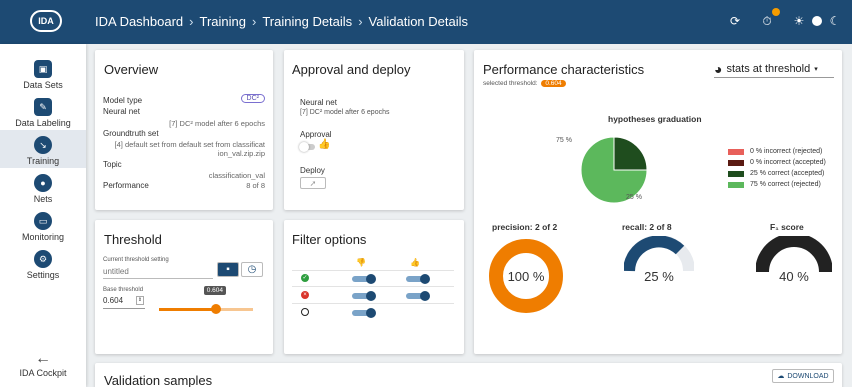 This screenshot has height=387, width=852. I want to click on sidebar-item-data-sets: ▣ Data Sets, so click(43, 73).